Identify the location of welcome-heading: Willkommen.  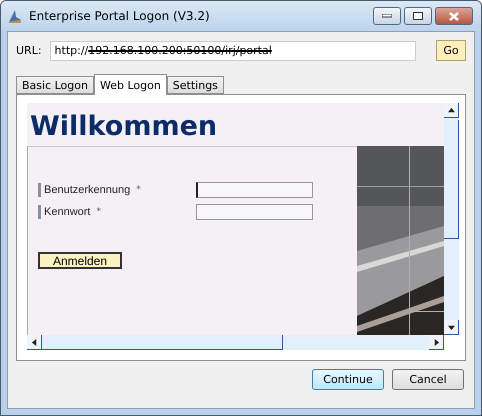
(123, 127).